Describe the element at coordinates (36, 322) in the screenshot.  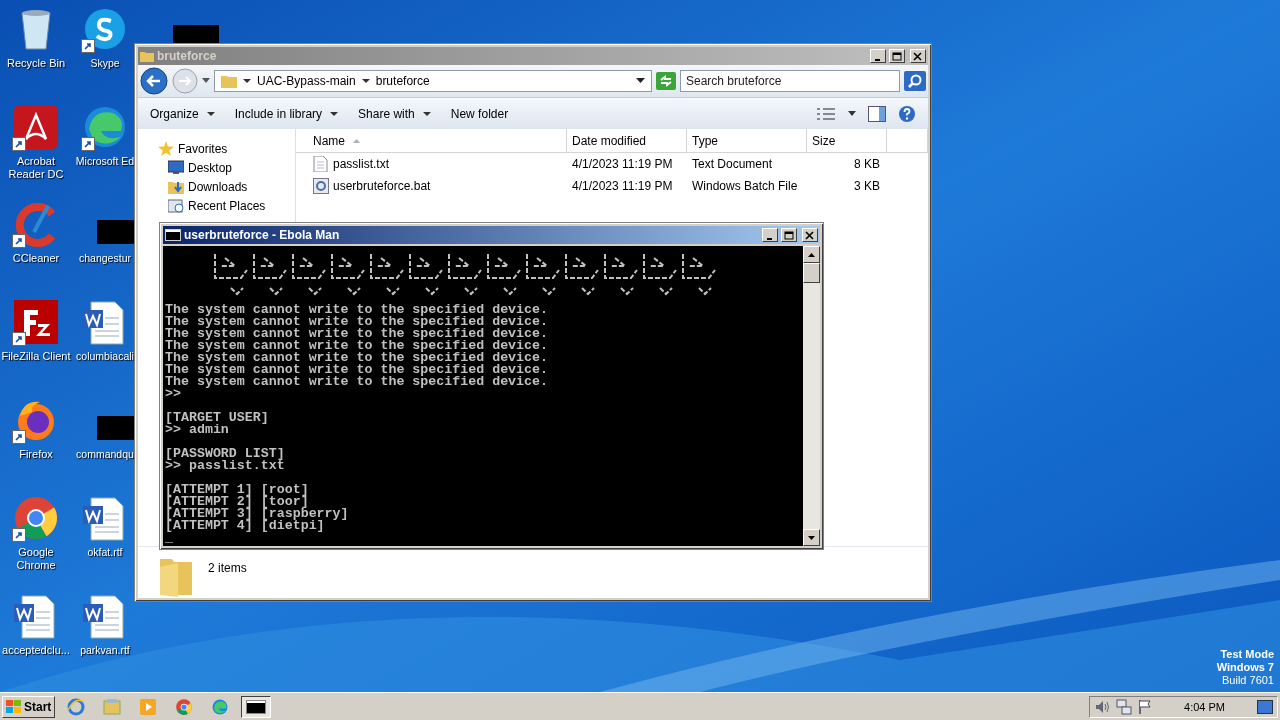
I see `ftp-client-icon` at that location.